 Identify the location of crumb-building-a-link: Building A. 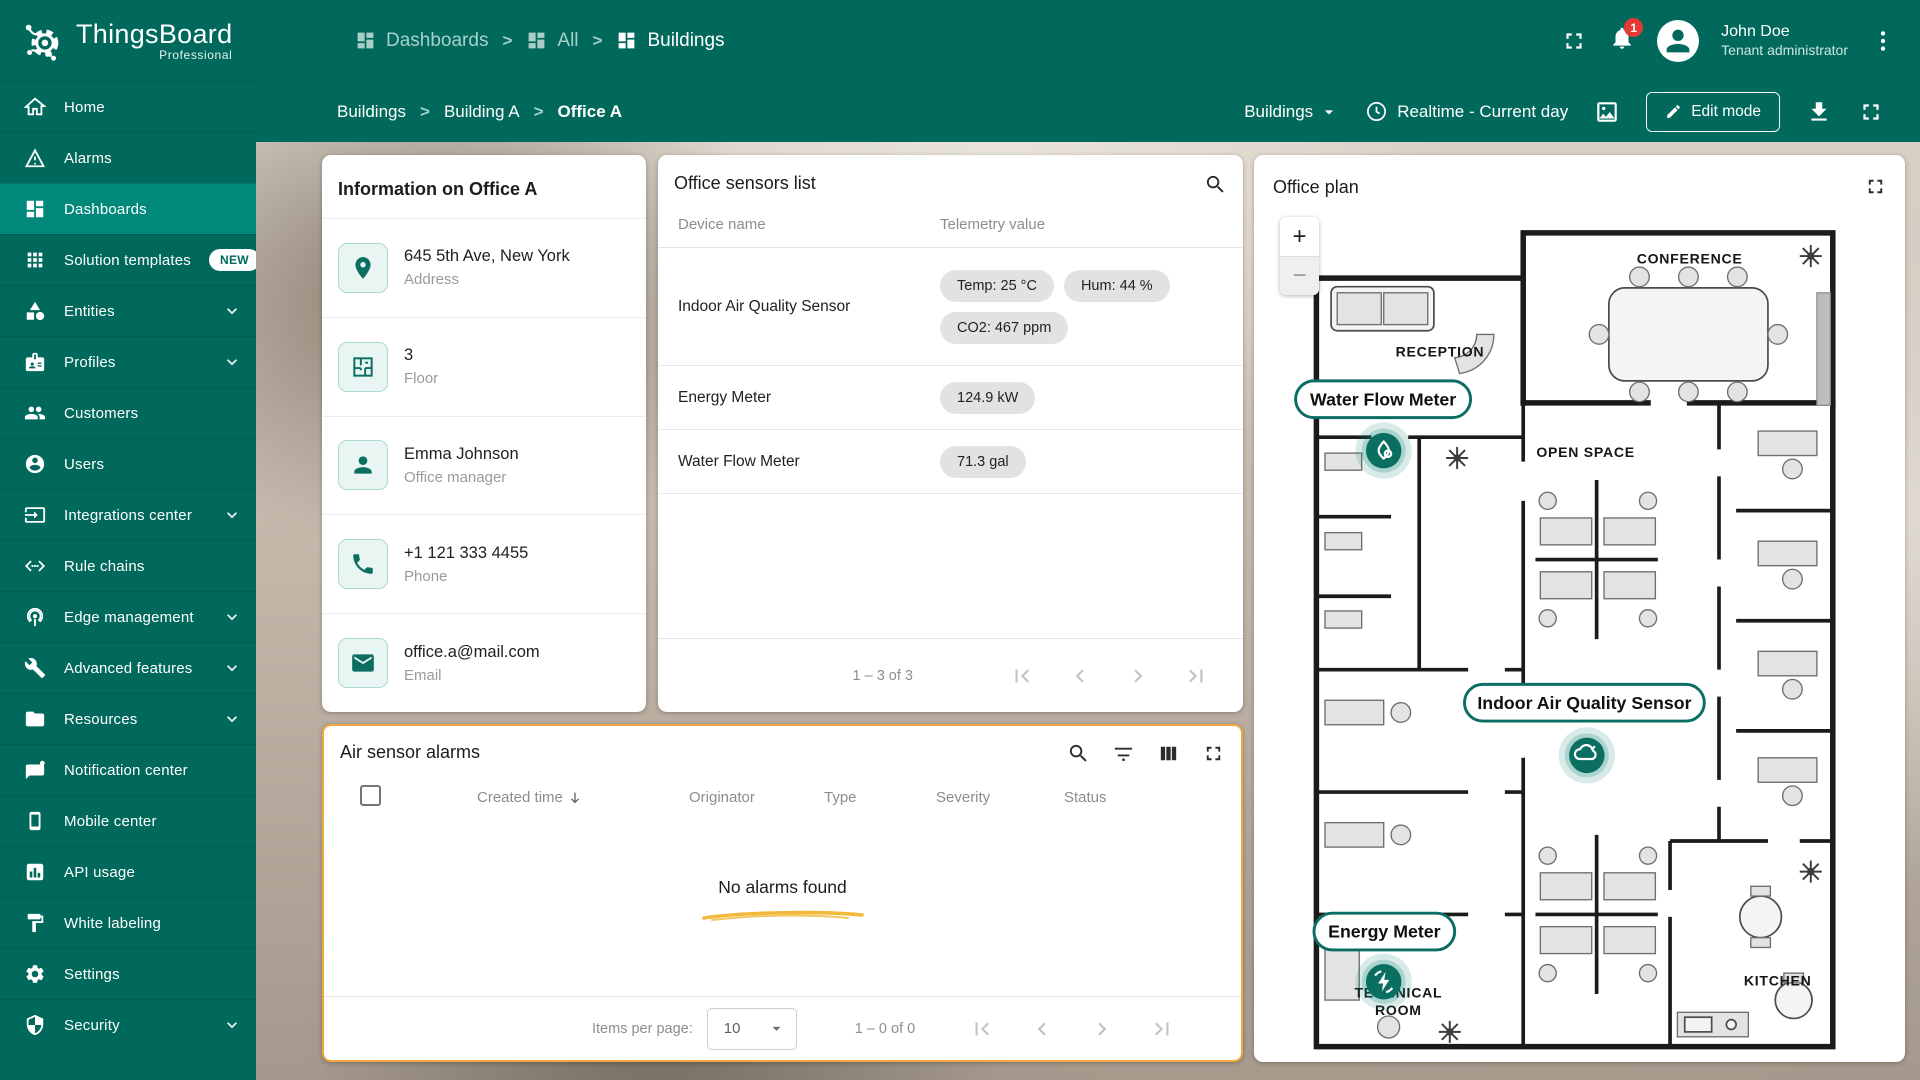
(482, 112).